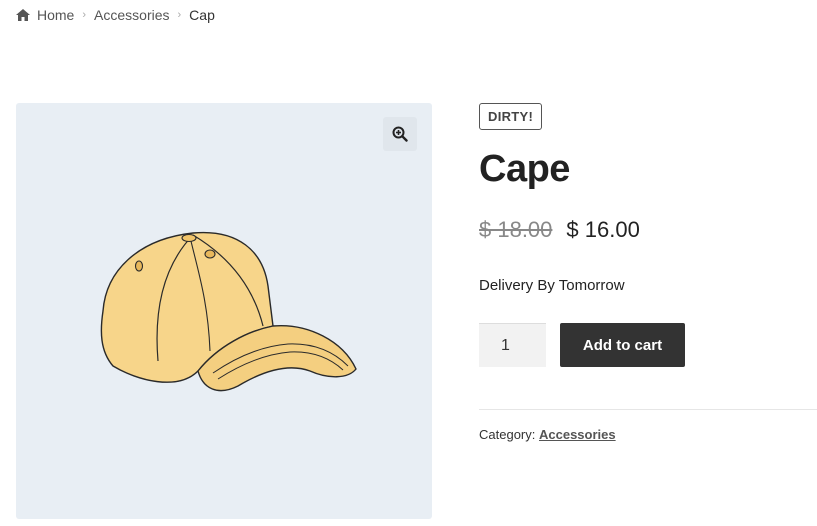  Describe the element at coordinates (603, 229) in the screenshot. I see `sale-price: $ 16.00` at that location.